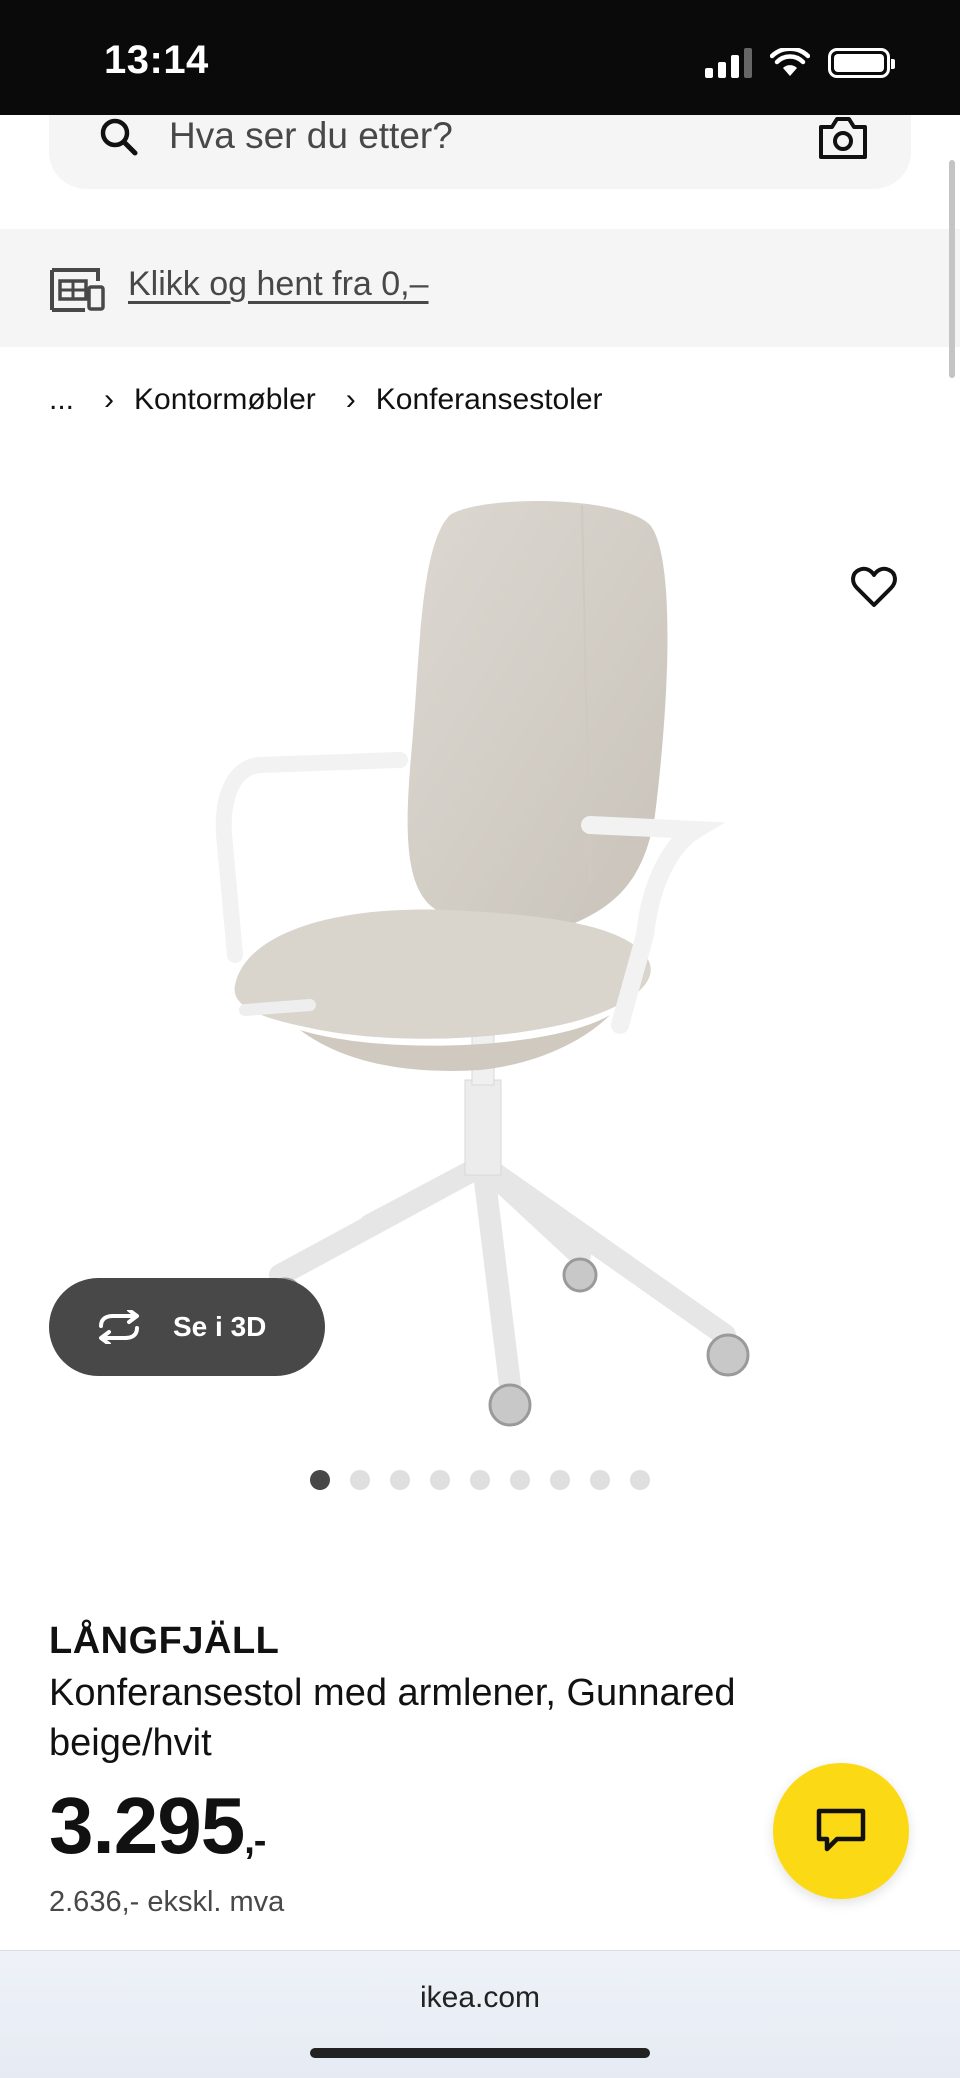 Image resolution: width=960 pixels, height=2078 pixels. I want to click on search-input: Hva ser du etter?, so click(311, 136).